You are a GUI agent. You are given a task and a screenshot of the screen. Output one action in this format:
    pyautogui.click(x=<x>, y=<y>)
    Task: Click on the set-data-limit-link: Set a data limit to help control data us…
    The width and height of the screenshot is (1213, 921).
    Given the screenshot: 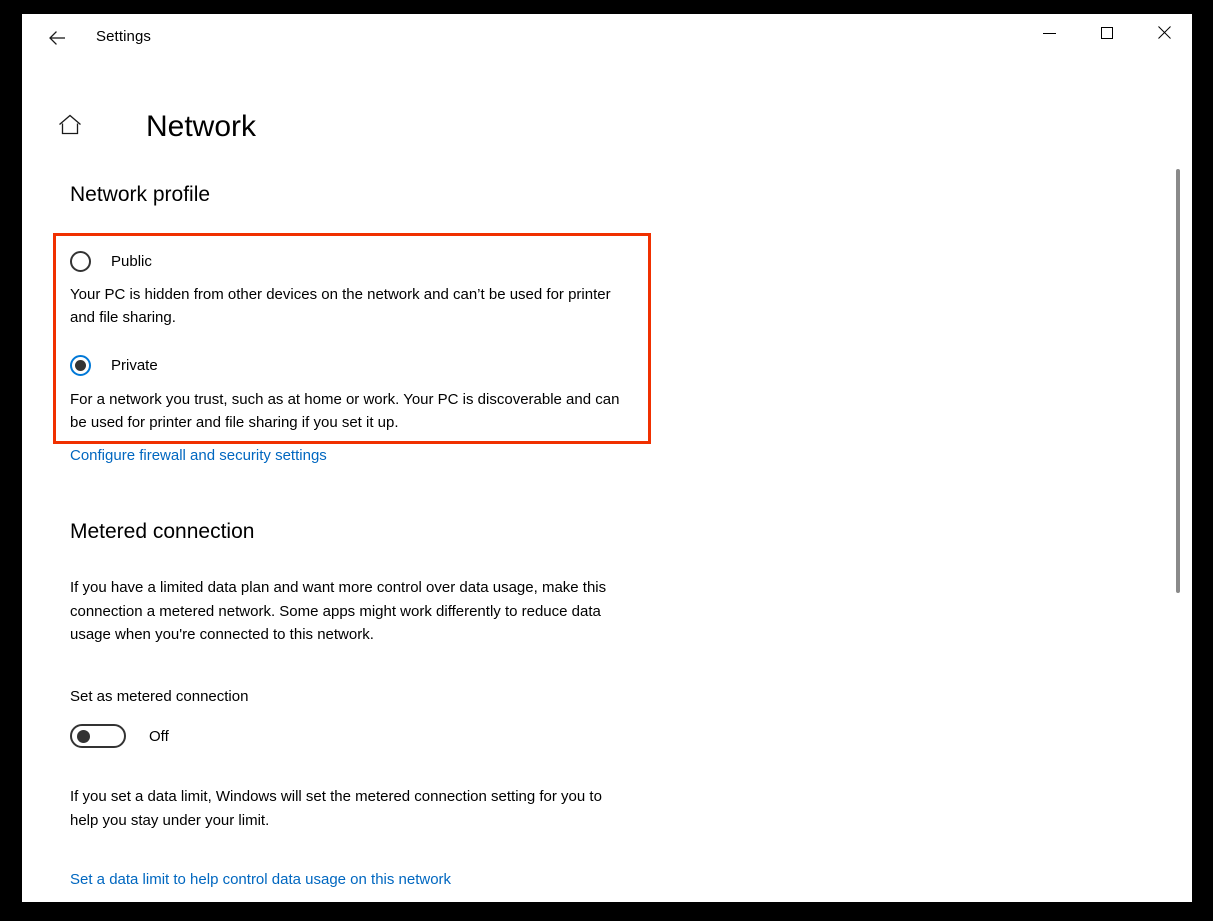 What is the action you would take?
    pyautogui.click(x=260, y=879)
    